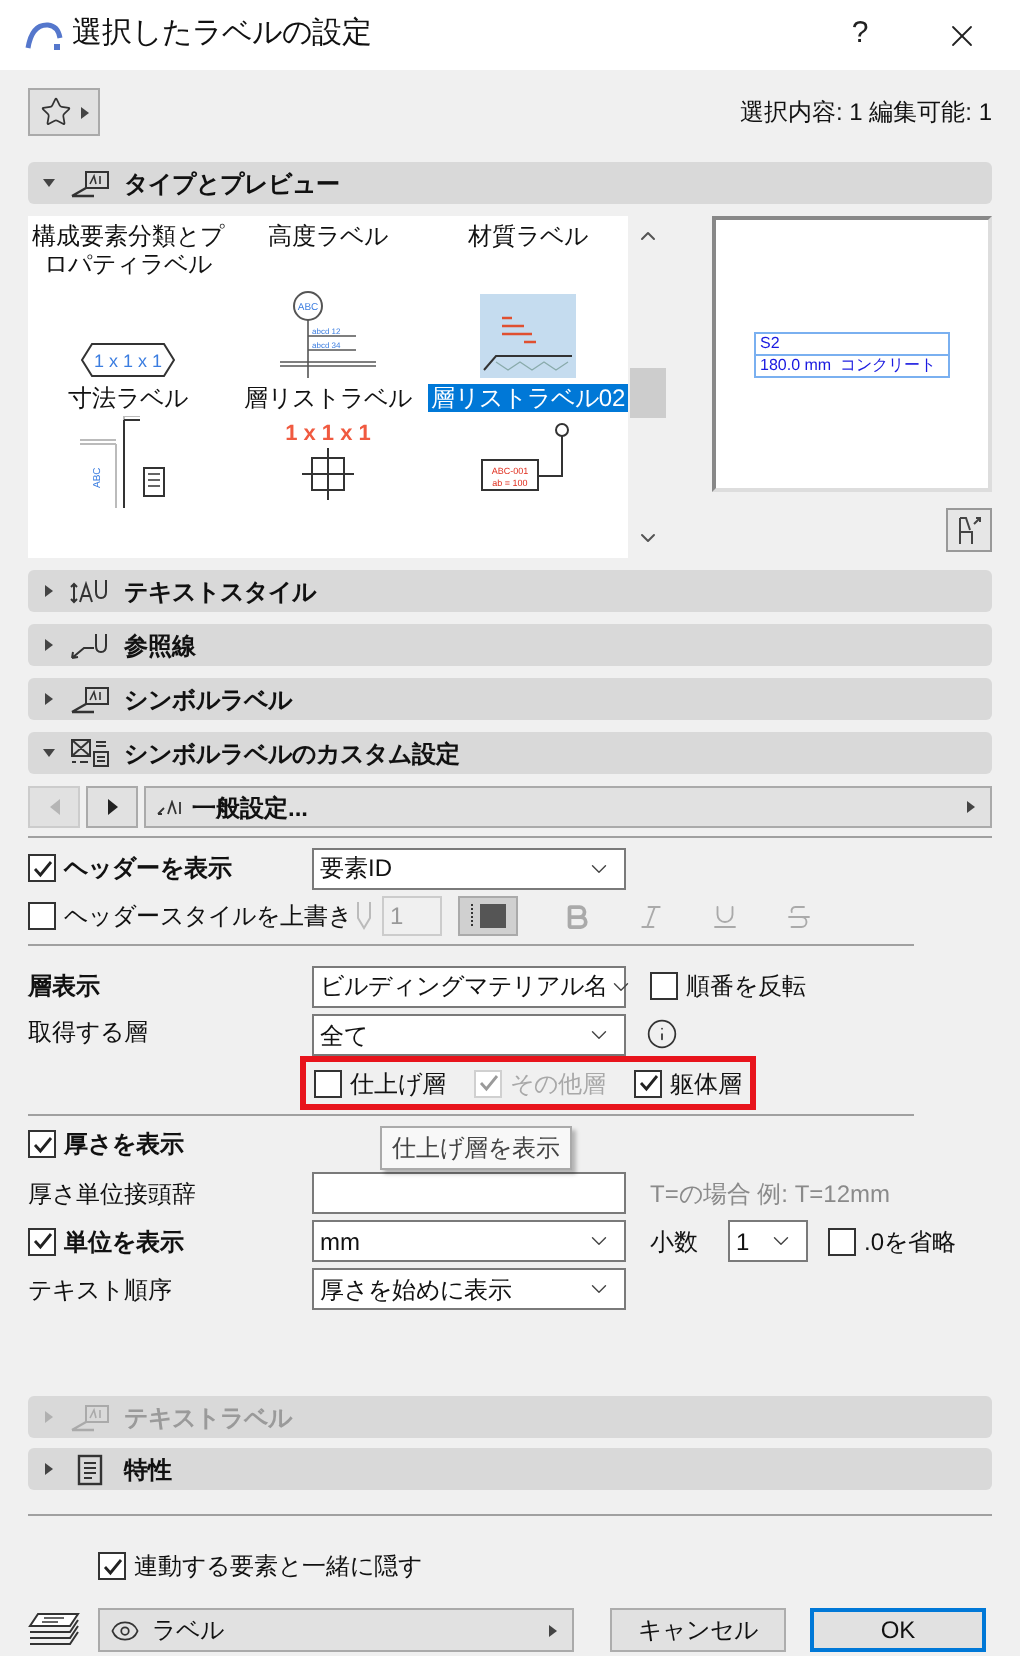  Describe the element at coordinates (768, 1241) in the screenshot. I see `dropdown: 1` at that location.